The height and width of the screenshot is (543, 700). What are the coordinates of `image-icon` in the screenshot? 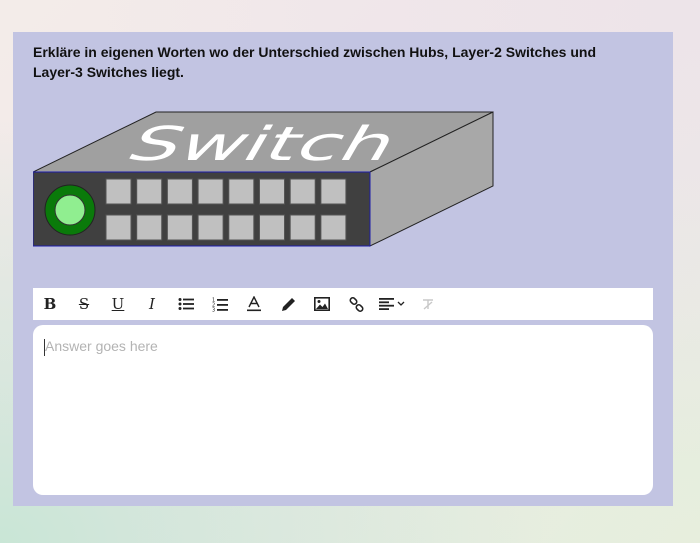 It's located at (322, 304).